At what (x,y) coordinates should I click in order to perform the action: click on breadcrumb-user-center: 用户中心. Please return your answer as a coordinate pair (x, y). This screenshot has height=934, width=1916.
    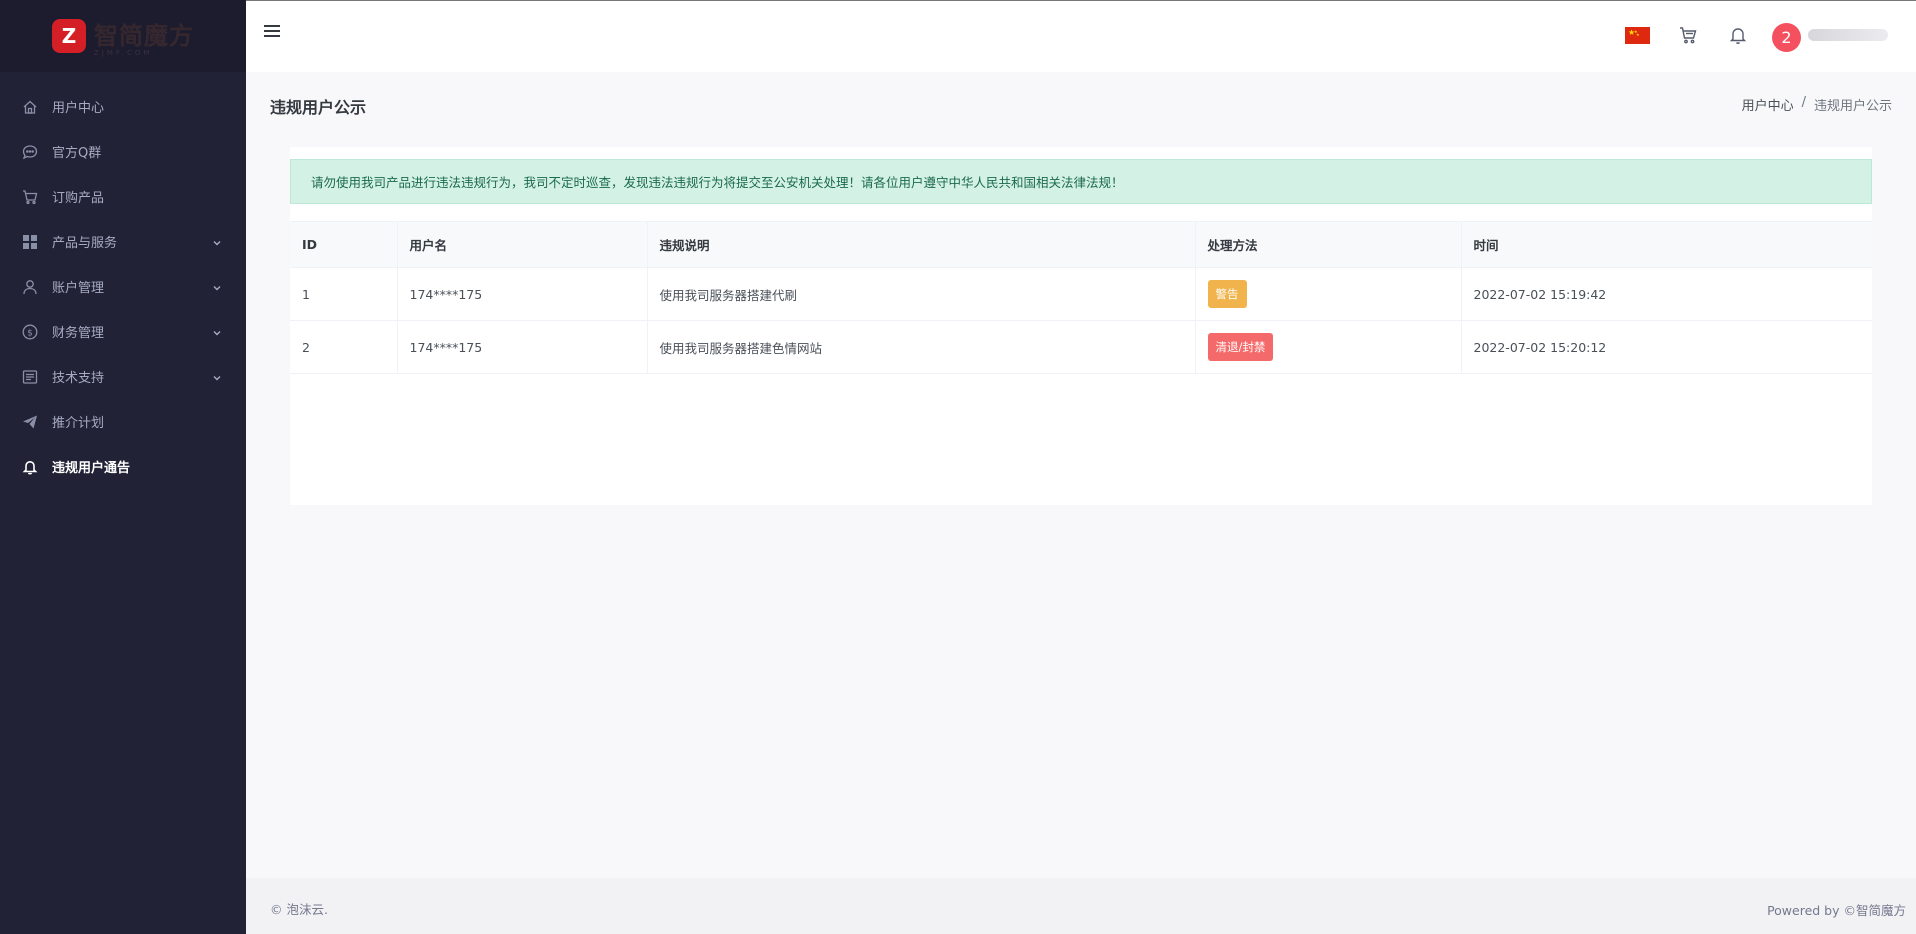
    Looking at the image, I should click on (1768, 104).